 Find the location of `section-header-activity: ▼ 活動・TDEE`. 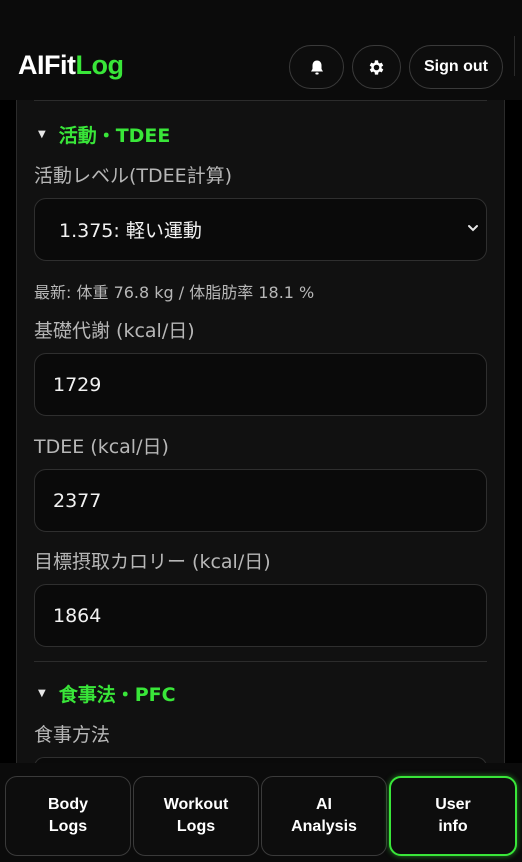

section-header-activity: ▼ 活動・TDEE is located at coordinates (104, 134).